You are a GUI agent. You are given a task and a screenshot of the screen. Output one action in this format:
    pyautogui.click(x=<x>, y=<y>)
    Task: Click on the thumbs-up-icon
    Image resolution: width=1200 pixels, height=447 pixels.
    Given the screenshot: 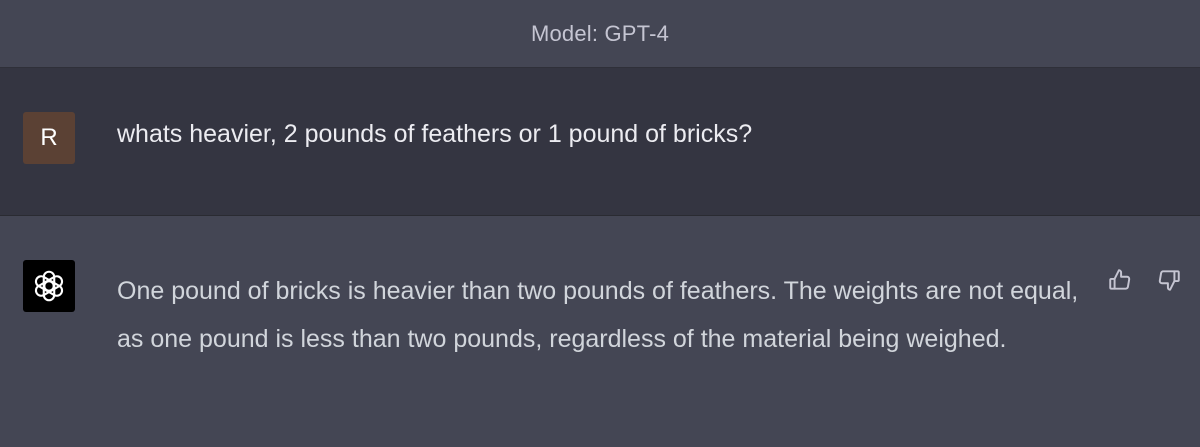 What is the action you would take?
    pyautogui.click(x=1120, y=279)
    